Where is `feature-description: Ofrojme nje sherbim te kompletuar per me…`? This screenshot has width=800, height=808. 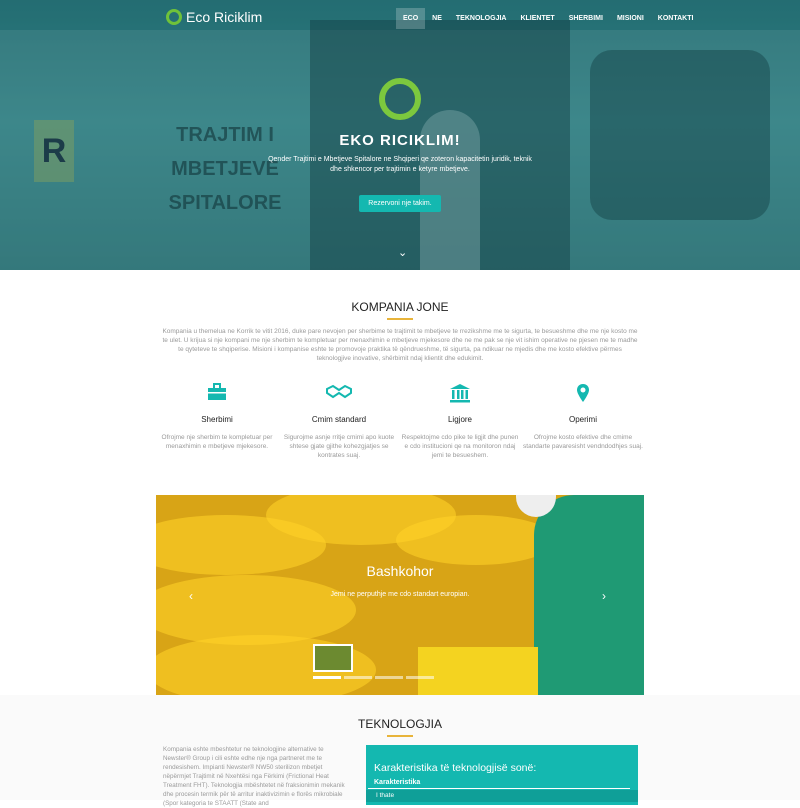
feature-description: Ofrojme nje sherbim te kompletuar per me… is located at coordinates (217, 442).